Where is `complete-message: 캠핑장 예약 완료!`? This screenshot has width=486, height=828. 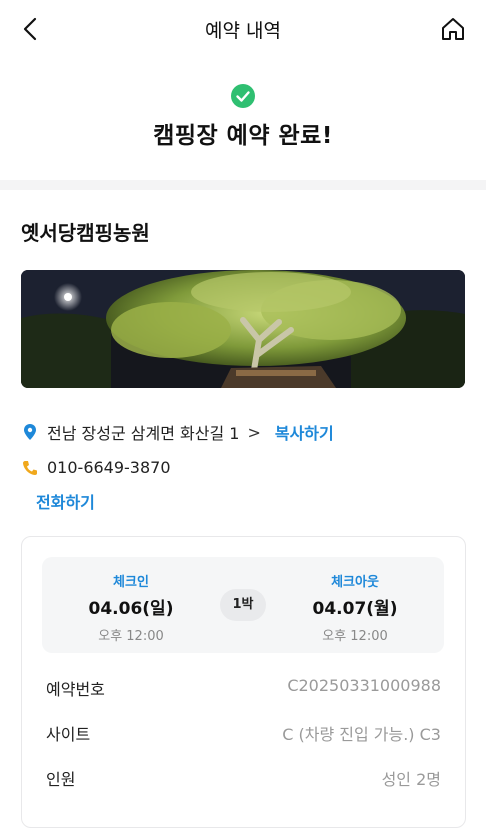 complete-message: 캠핑장 예약 완료! is located at coordinates (243, 136).